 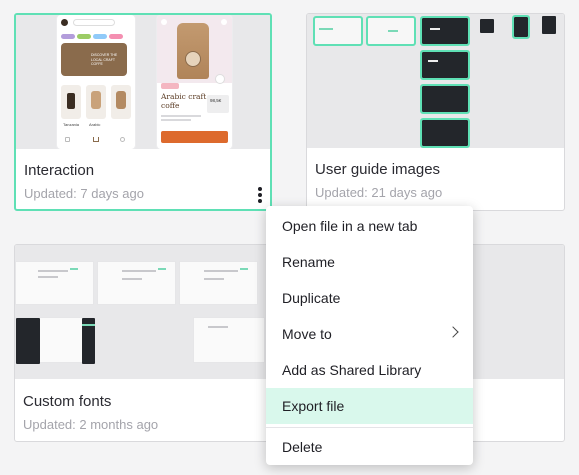 I want to click on menu-item-open-new-tab: Open file in a new tab, so click(x=369, y=226).